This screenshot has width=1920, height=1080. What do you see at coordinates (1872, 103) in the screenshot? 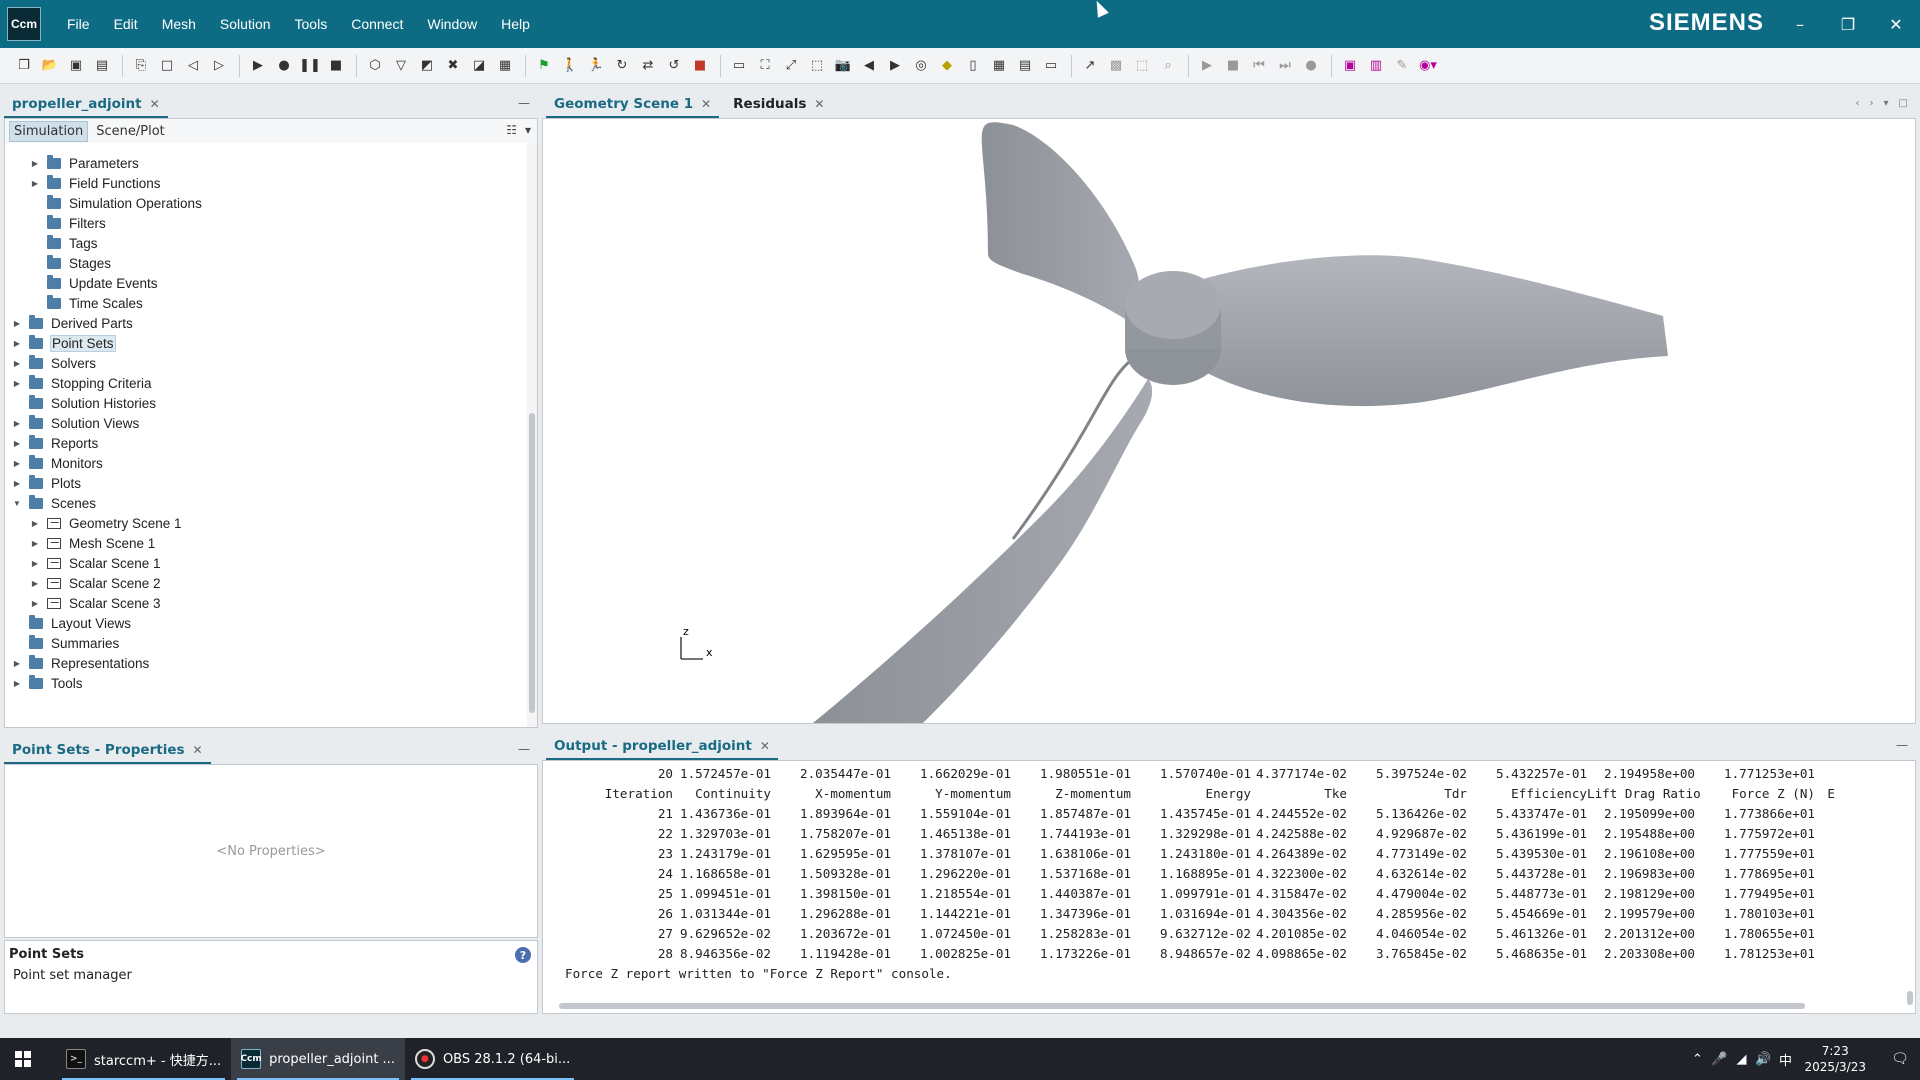
I see `scroll-tabs-right-icon: ›` at bounding box center [1872, 103].